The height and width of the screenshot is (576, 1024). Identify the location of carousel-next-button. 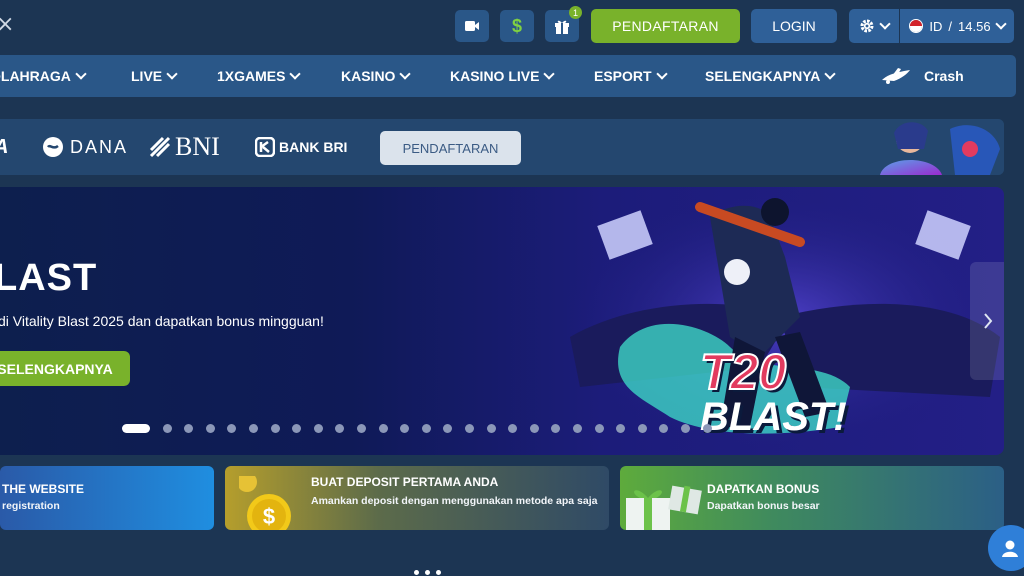
(987, 321).